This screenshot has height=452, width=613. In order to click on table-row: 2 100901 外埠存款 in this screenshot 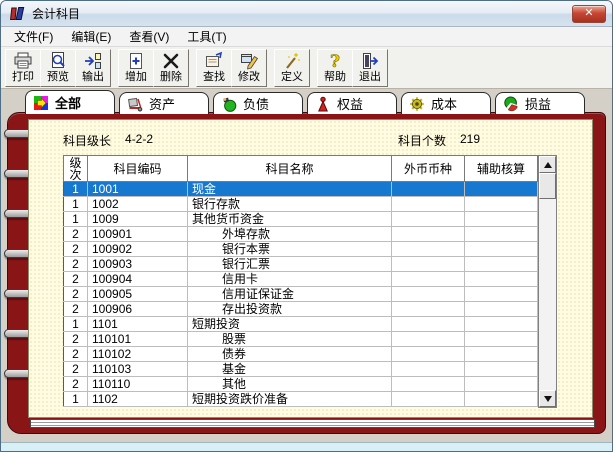, I will do `click(300, 234)`.